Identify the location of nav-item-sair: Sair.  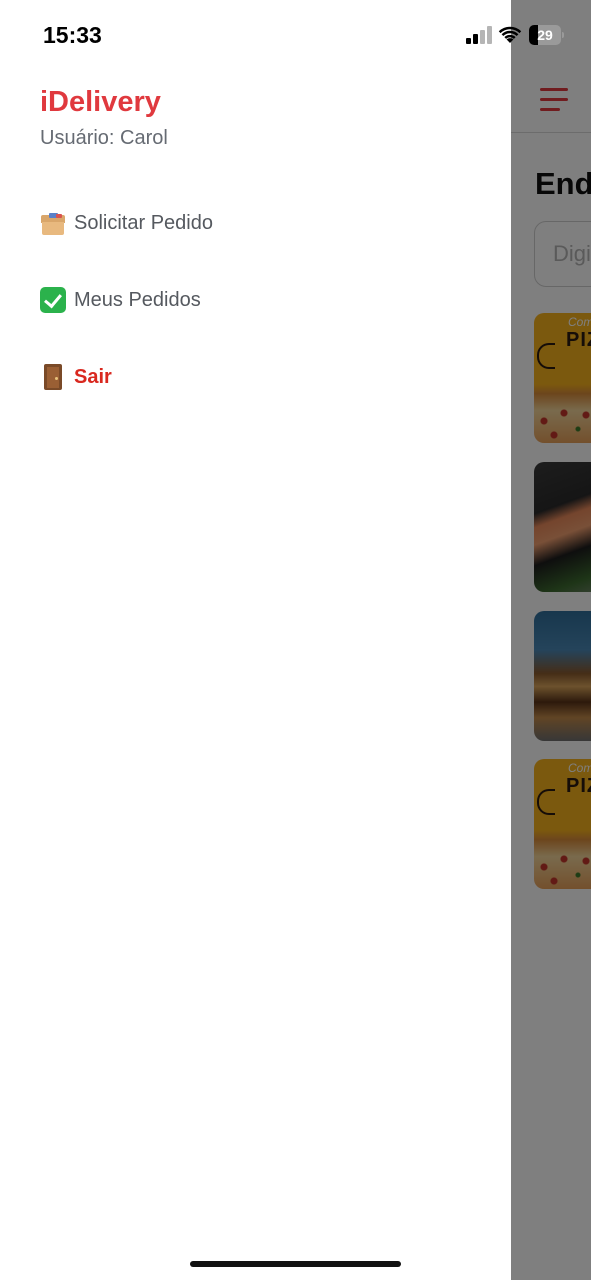
(76, 377).